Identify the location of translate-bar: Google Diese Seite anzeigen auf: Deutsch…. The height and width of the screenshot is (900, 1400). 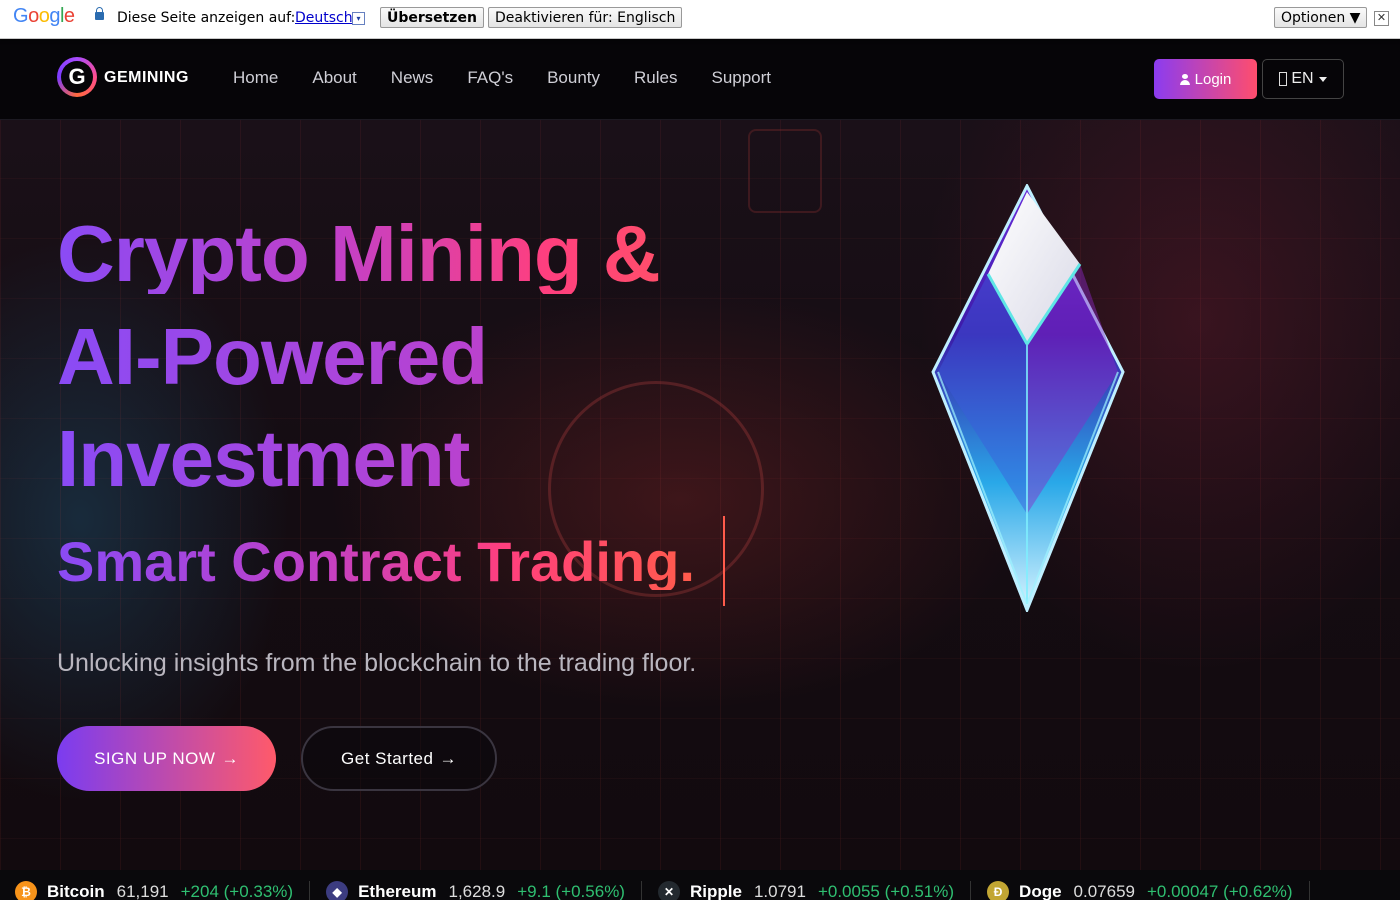
(700, 19).